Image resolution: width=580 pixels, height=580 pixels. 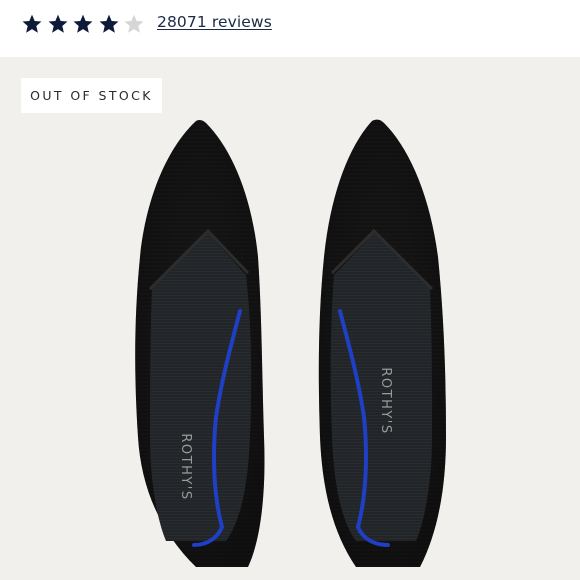 I want to click on star-rating, so click(x=85, y=24).